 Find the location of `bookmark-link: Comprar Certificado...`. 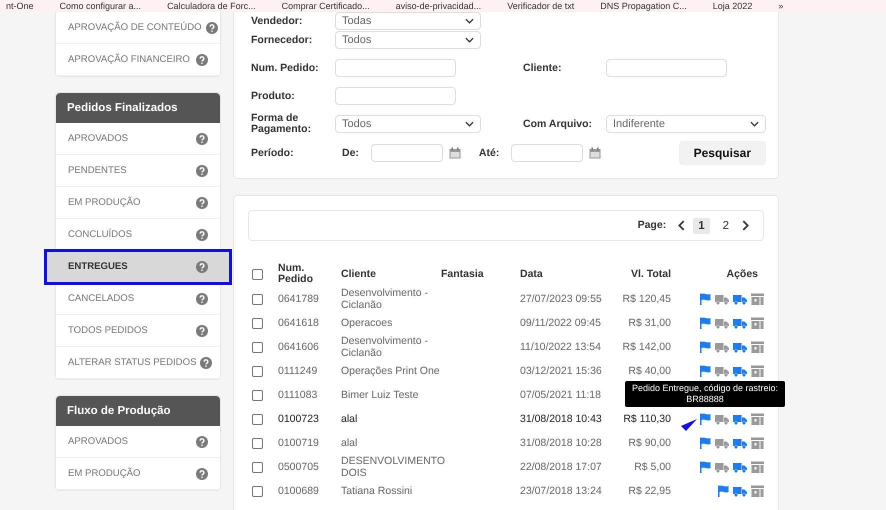

bookmark-link: Comprar Certificado... is located at coordinates (326, 6).